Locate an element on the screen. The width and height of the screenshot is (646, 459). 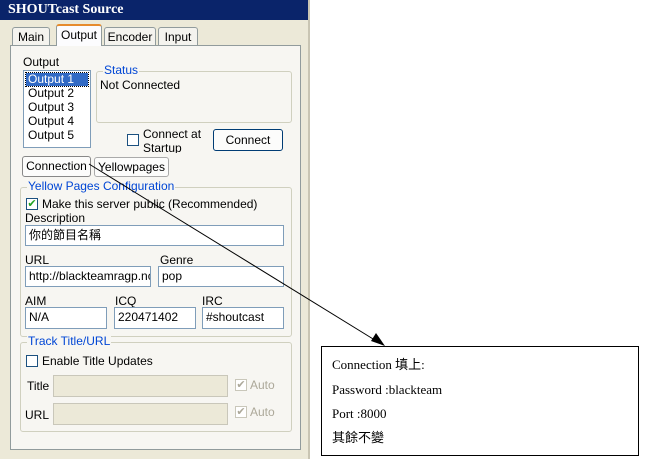
note-line: Port :8000 is located at coordinates (359, 413).